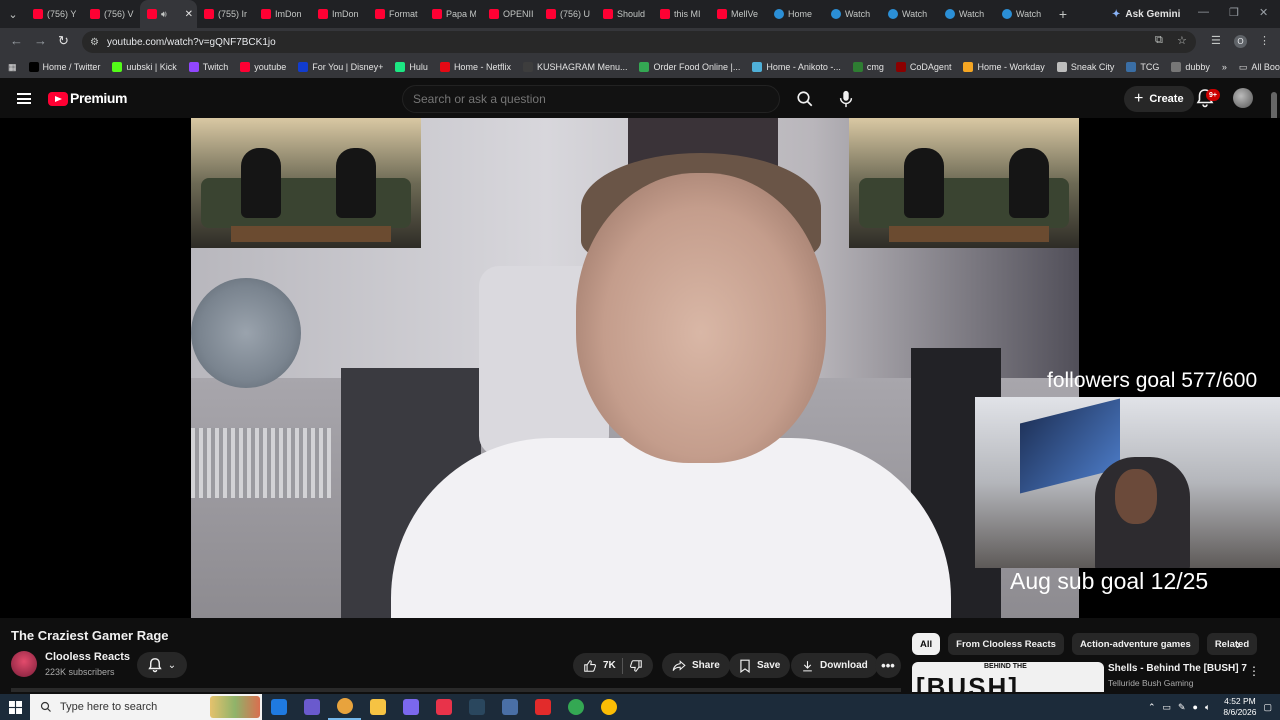 The height and width of the screenshot is (720, 1280). What do you see at coordinates (1216, 40) in the screenshot?
I see `reading-list-icon: ☰` at bounding box center [1216, 40].